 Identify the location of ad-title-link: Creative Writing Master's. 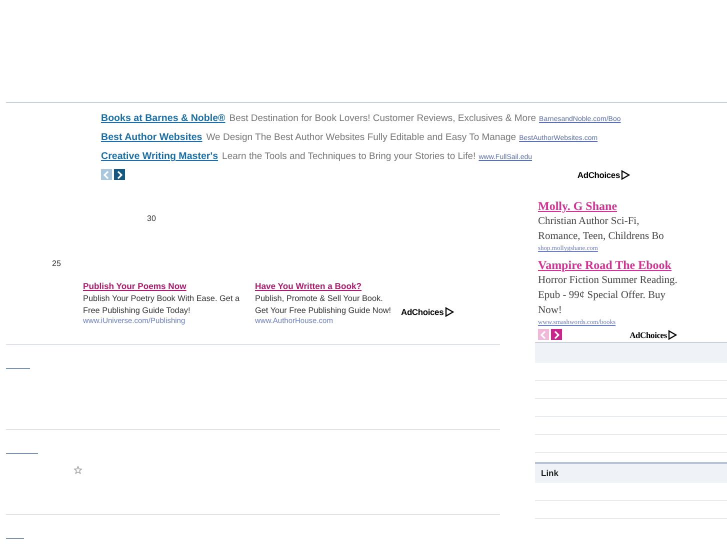
(159, 156).